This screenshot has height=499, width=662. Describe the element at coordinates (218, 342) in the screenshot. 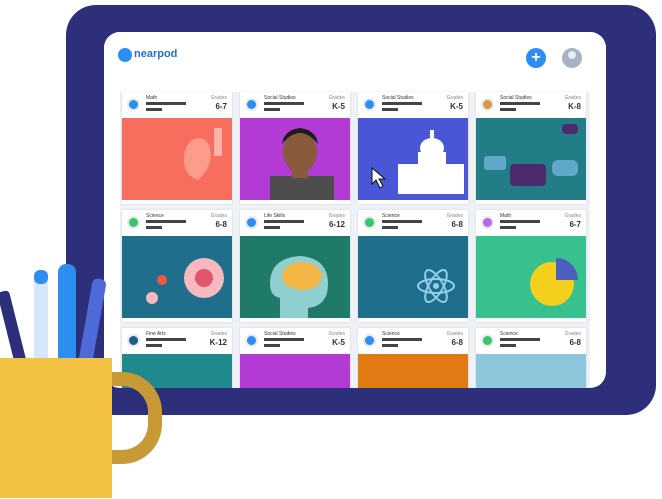

I see `grades-value: K-12` at that location.